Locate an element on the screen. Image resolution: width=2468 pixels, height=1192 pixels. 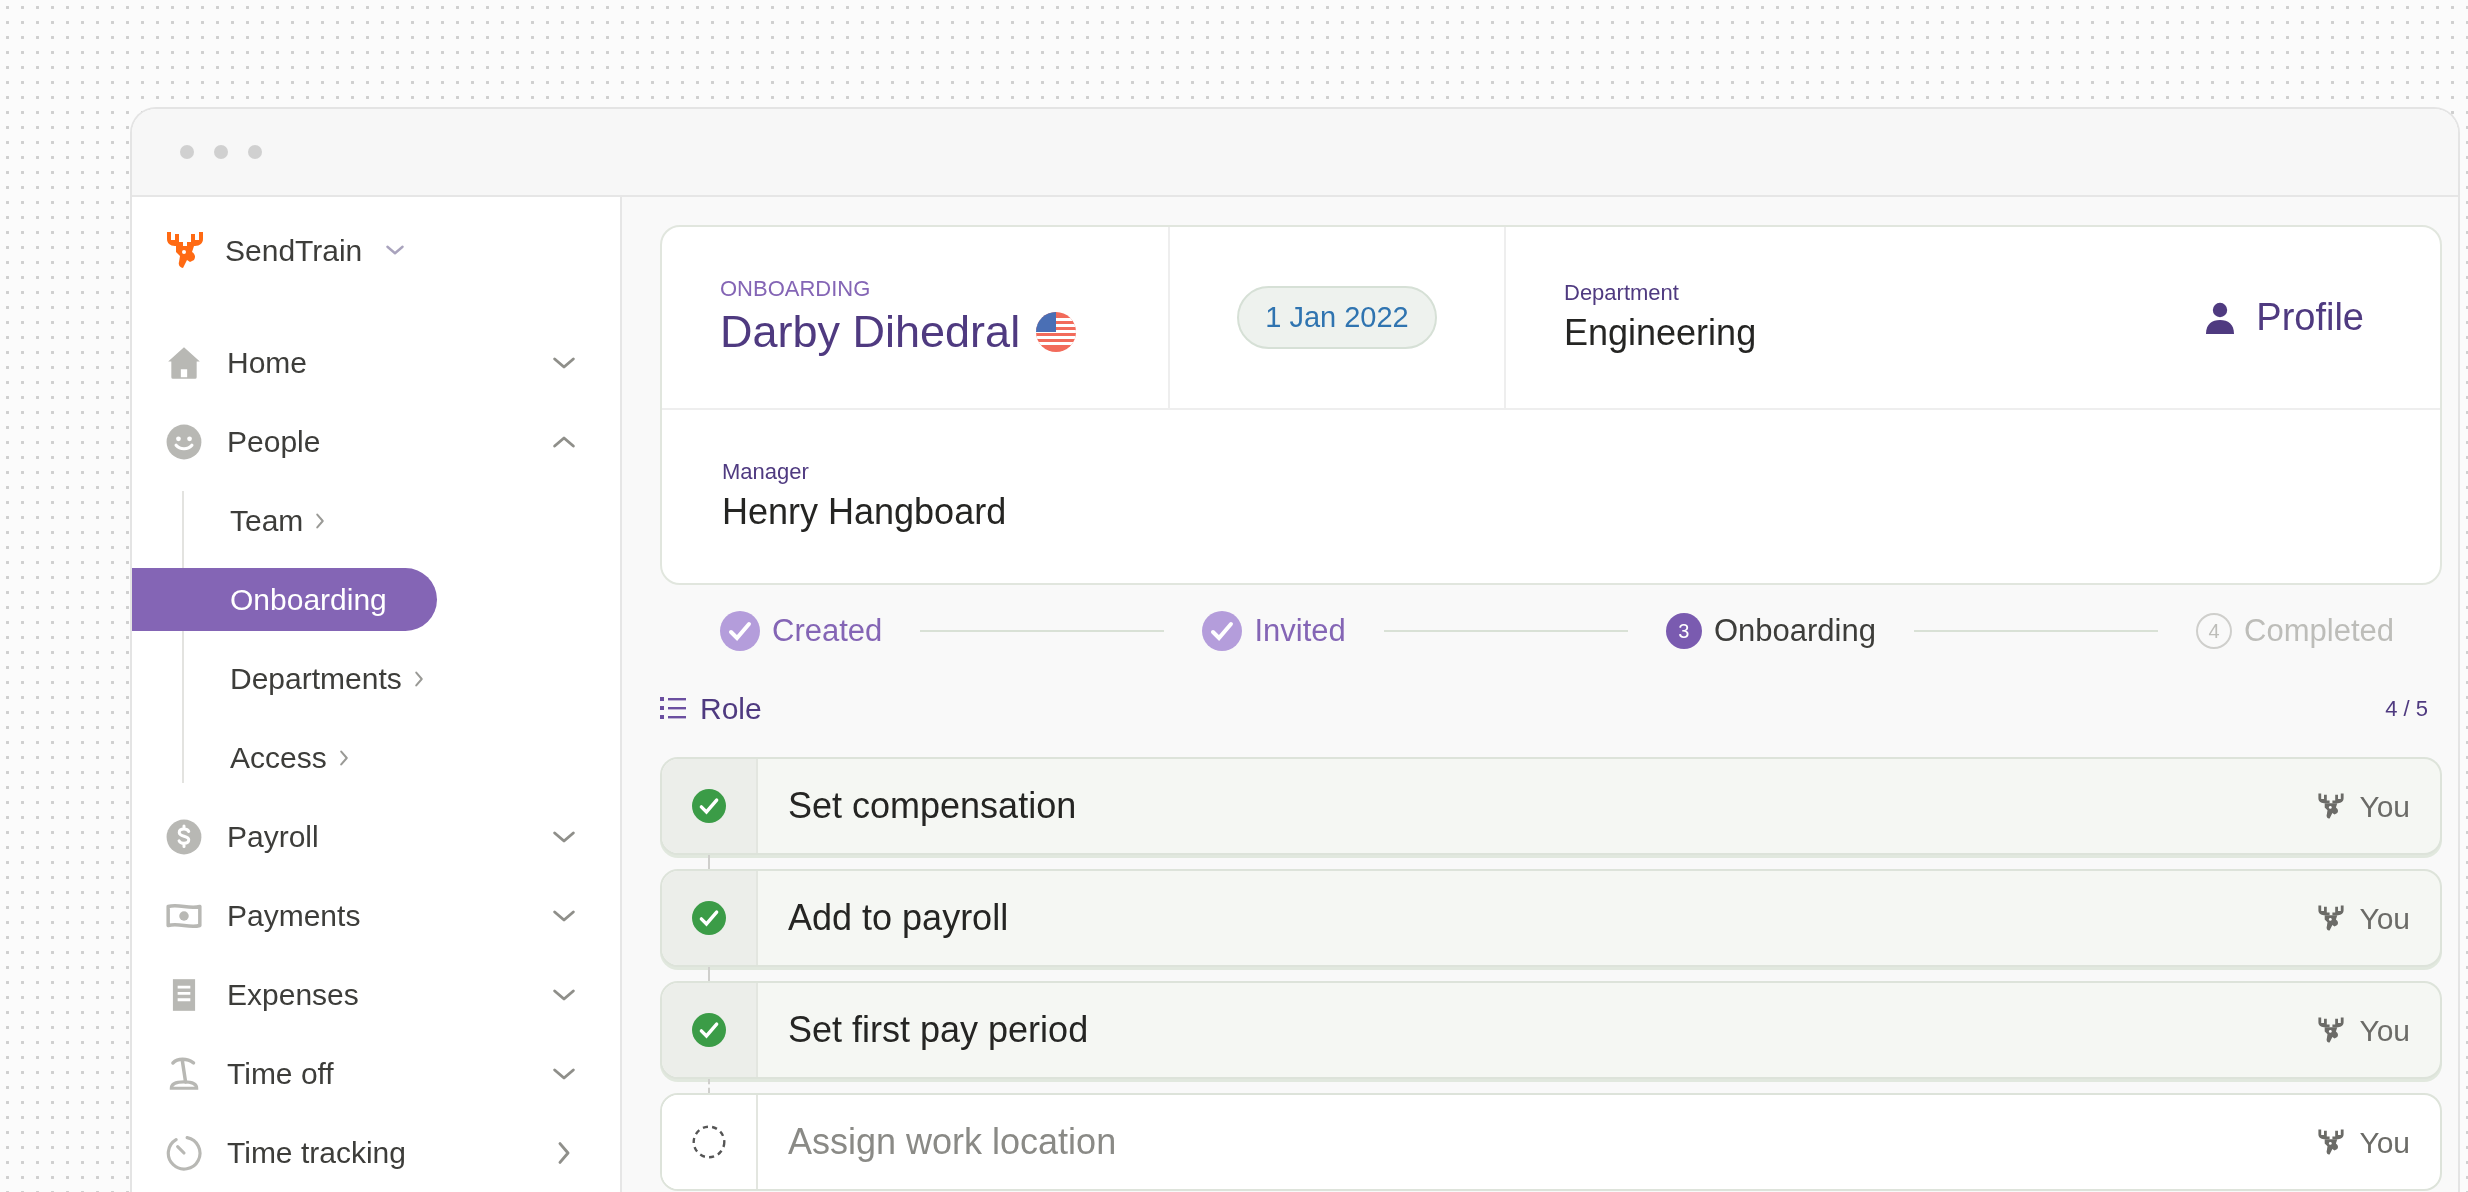
task-row: Assign work location You is located at coordinates (1551, 1142).